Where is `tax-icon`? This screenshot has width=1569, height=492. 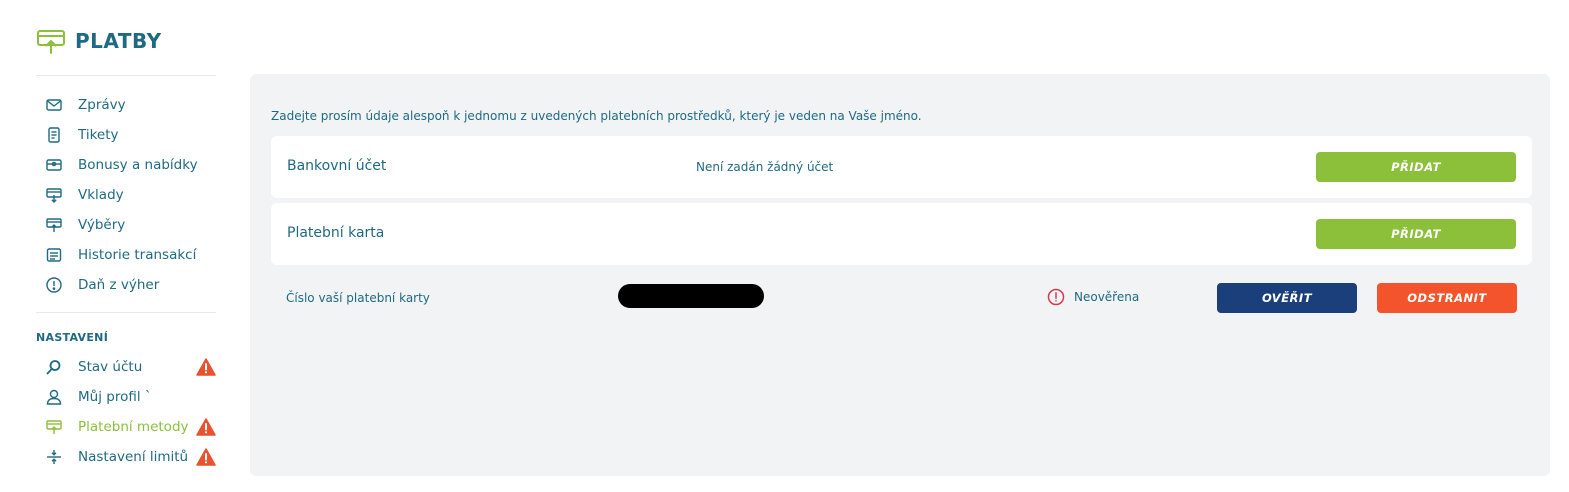
tax-icon is located at coordinates (54, 285).